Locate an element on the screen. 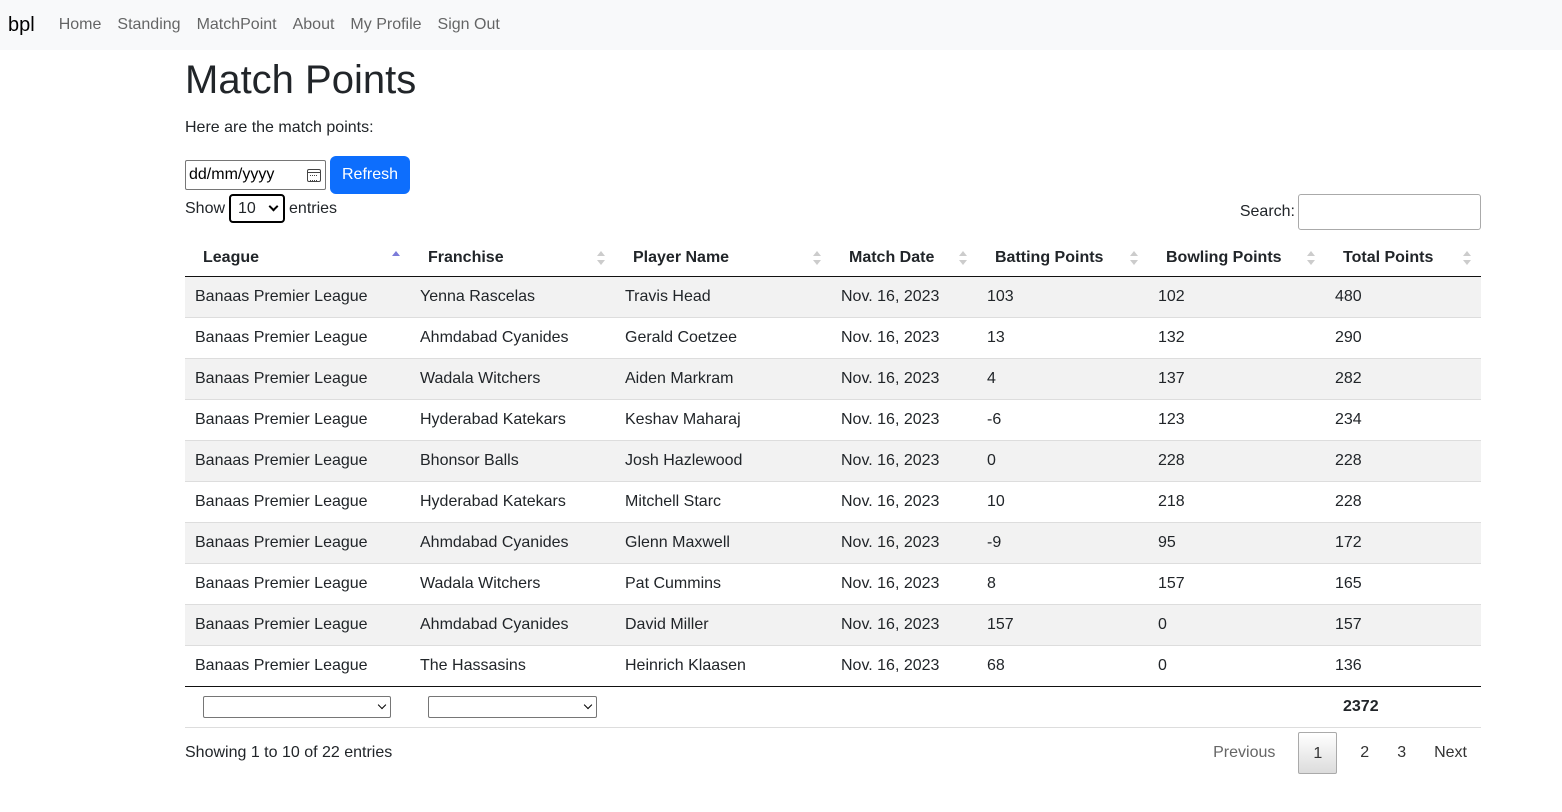  entries-info: Showing 1 to 10 of 22 entries is located at coordinates (289, 752).